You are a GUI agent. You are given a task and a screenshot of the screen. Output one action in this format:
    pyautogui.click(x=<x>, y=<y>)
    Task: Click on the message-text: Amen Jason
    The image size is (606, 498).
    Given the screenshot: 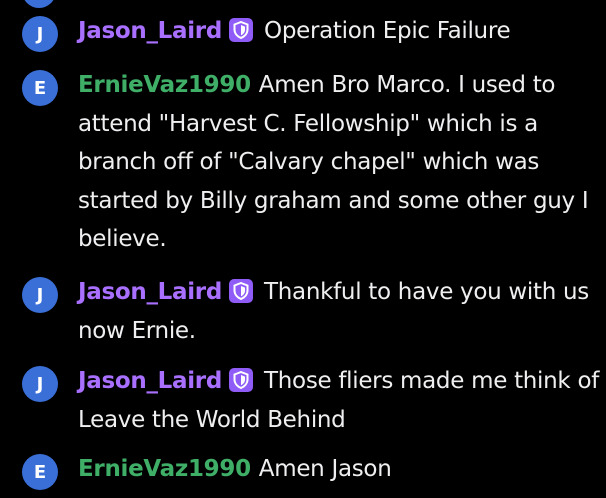 What is the action you would take?
    pyautogui.click(x=325, y=469)
    